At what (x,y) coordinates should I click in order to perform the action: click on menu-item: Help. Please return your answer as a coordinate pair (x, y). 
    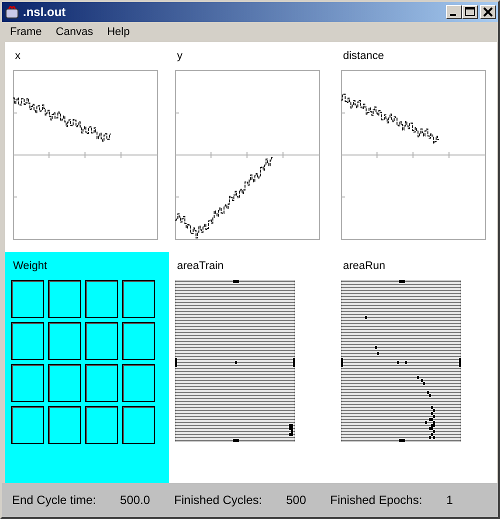
    Looking at the image, I should click on (118, 32).